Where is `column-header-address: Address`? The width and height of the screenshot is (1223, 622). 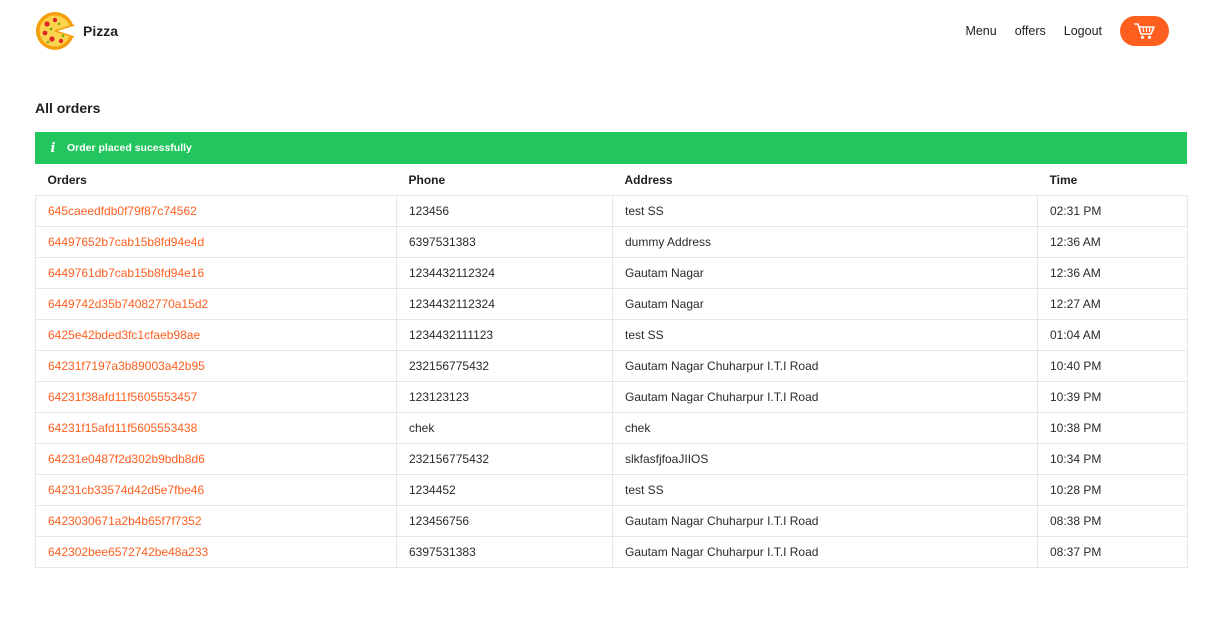 column-header-address: Address is located at coordinates (825, 180).